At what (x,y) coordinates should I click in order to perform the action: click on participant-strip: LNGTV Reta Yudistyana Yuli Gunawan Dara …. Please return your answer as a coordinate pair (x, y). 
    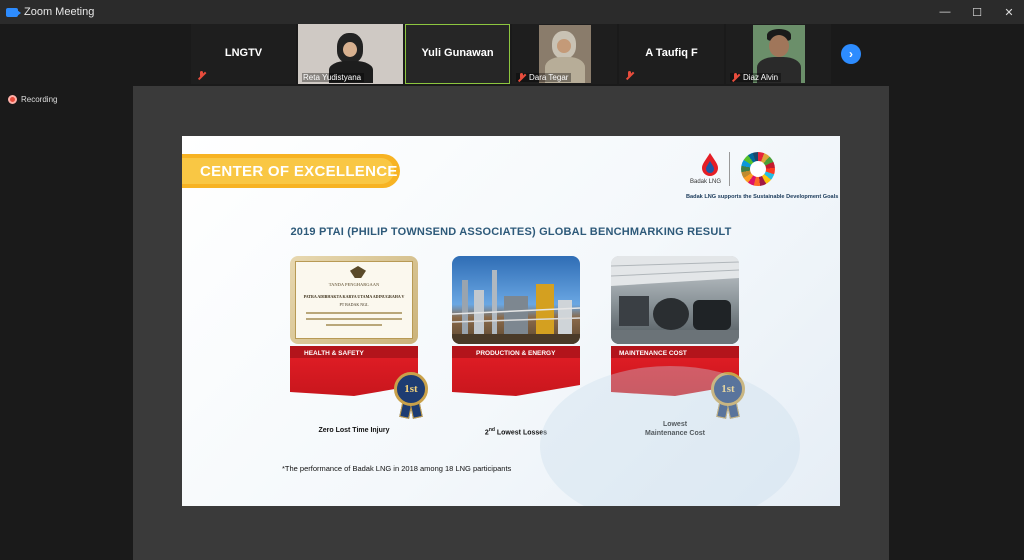
    Looking at the image, I should click on (512, 54).